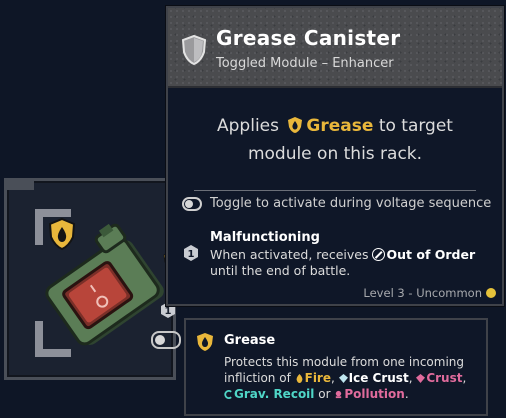  I want to click on fire-icon, so click(299, 378).